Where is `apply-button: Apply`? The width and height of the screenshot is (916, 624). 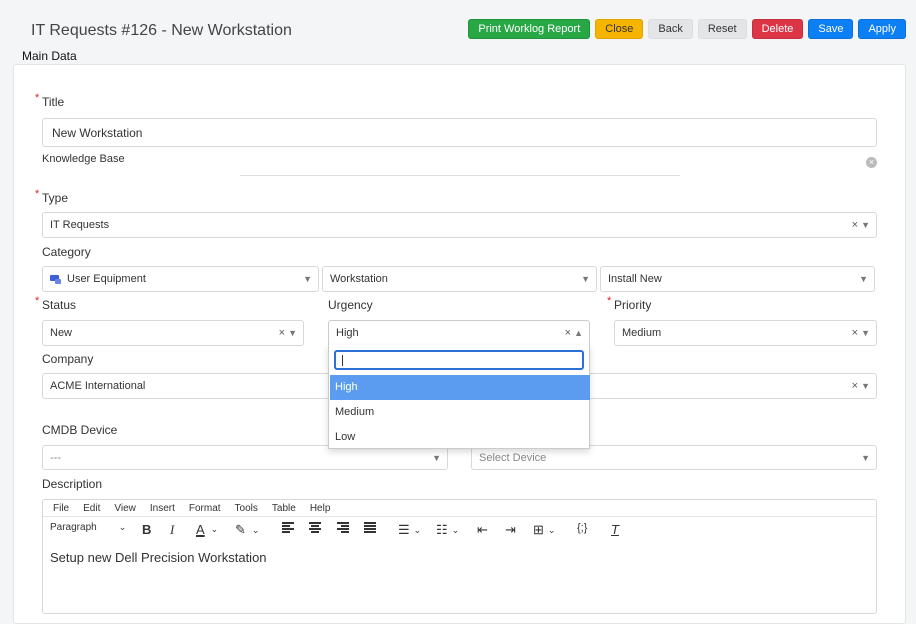
apply-button: Apply is located at coordinates (882, 29).